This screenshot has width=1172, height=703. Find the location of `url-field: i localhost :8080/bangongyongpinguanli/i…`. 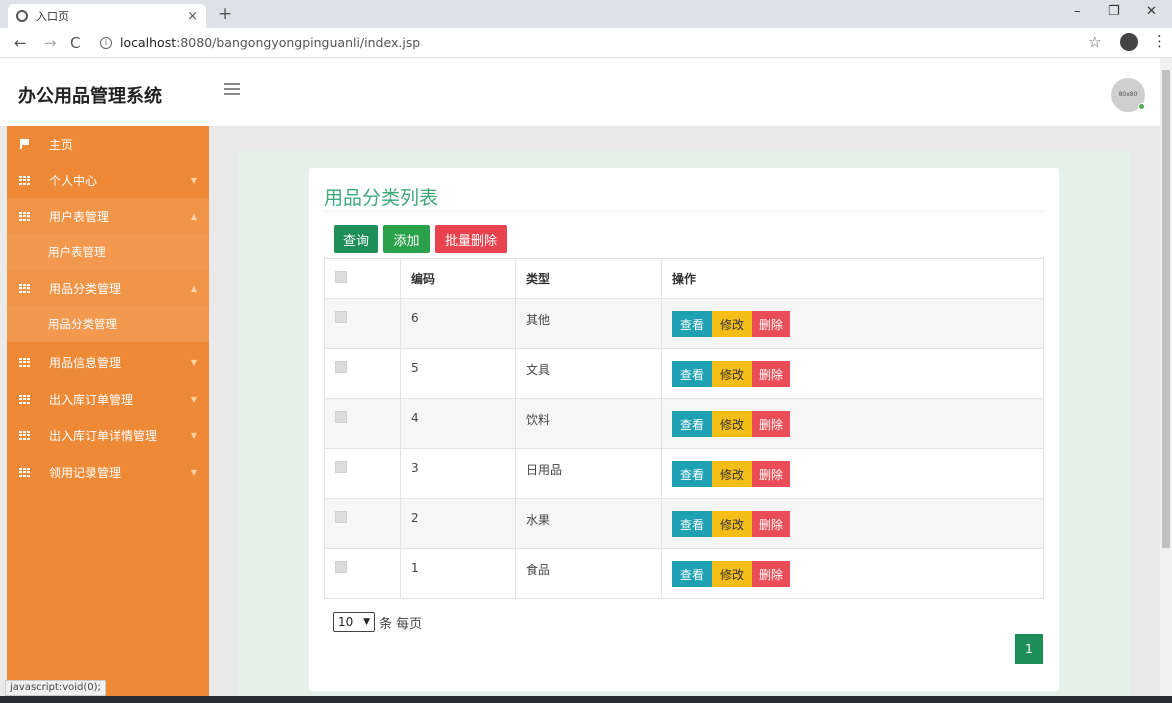

url-field: i localhost :8080/bangongyongpinguanli/i… is located at coordinates (260, 42).